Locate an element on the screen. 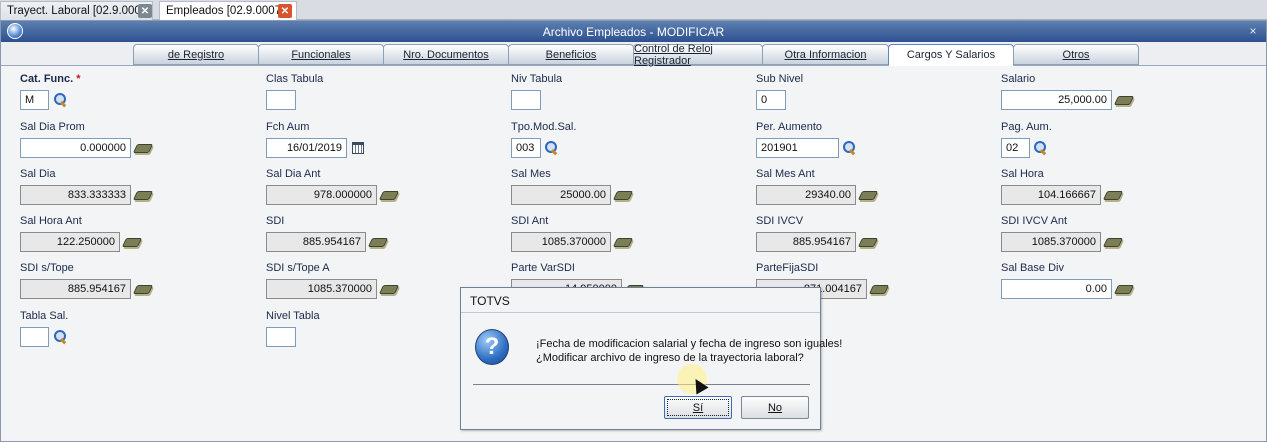 Image resolution: width=1267 pixels, height=442 pixels. sal-dia-ant-label: Sal Dia Ant is located at coordinates (293, 174).